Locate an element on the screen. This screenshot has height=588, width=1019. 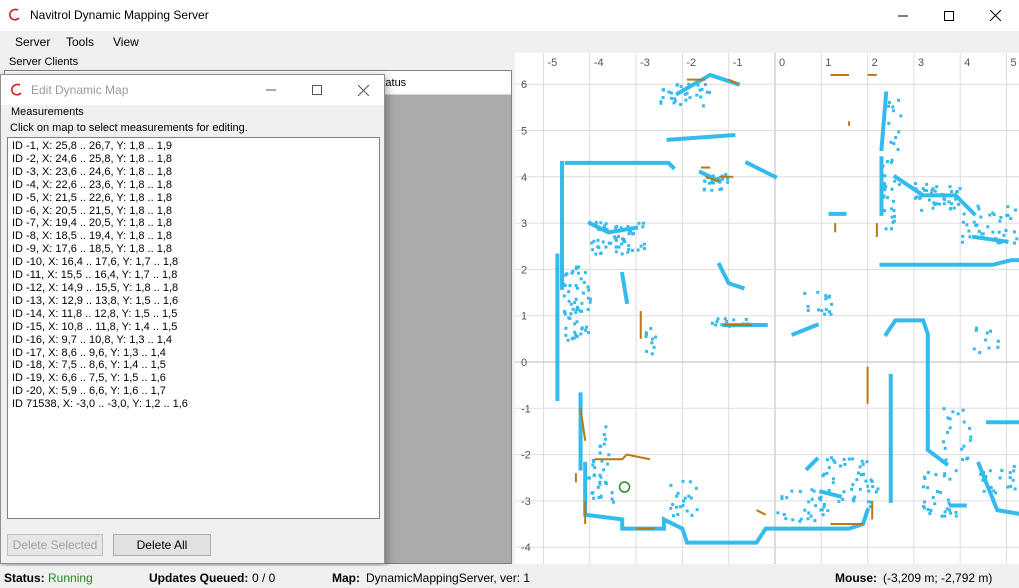
measurement-item: ID -12, X: 14,9 .. 15,5, Y: 1,8 .. 1,8 is located at coordinates (193, 288).